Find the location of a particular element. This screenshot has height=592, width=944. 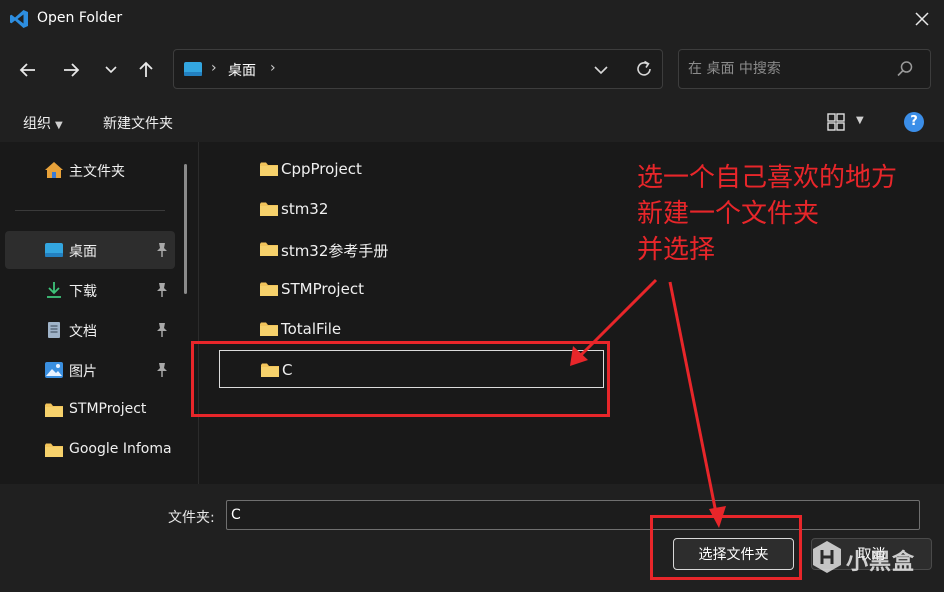

file-name: stm32 is located at coordinates (305, 209).